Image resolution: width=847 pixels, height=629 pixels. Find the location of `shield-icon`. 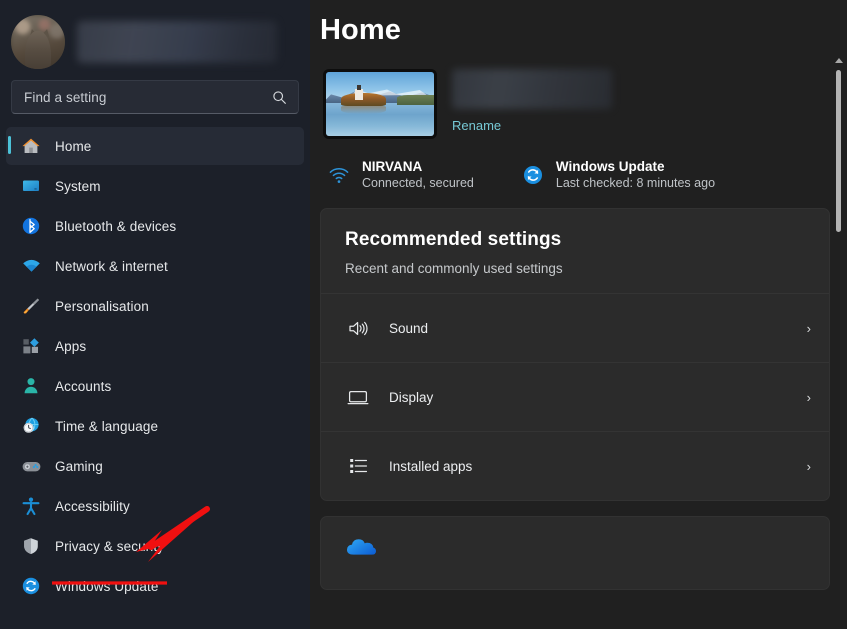

shield-icon is located at coordinates (31, 546).